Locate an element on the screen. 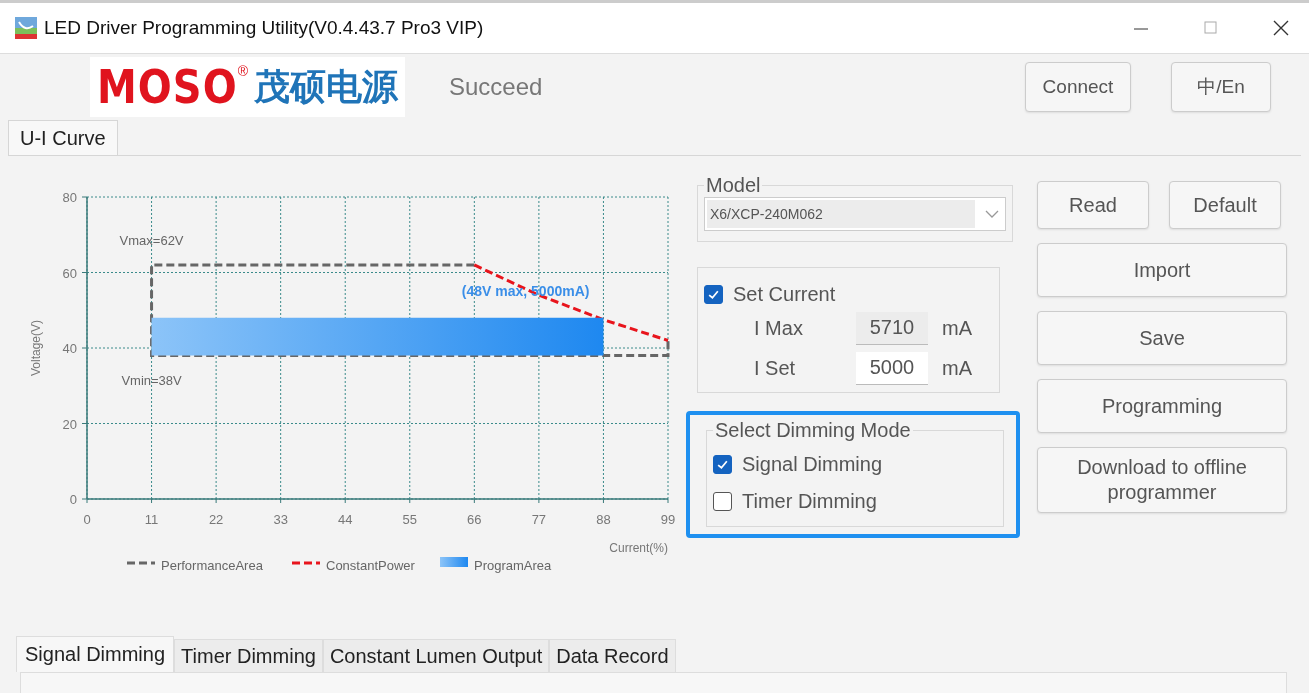 The image size is (1309, 693). action-button: Read is located at coordinates (1093, 205).